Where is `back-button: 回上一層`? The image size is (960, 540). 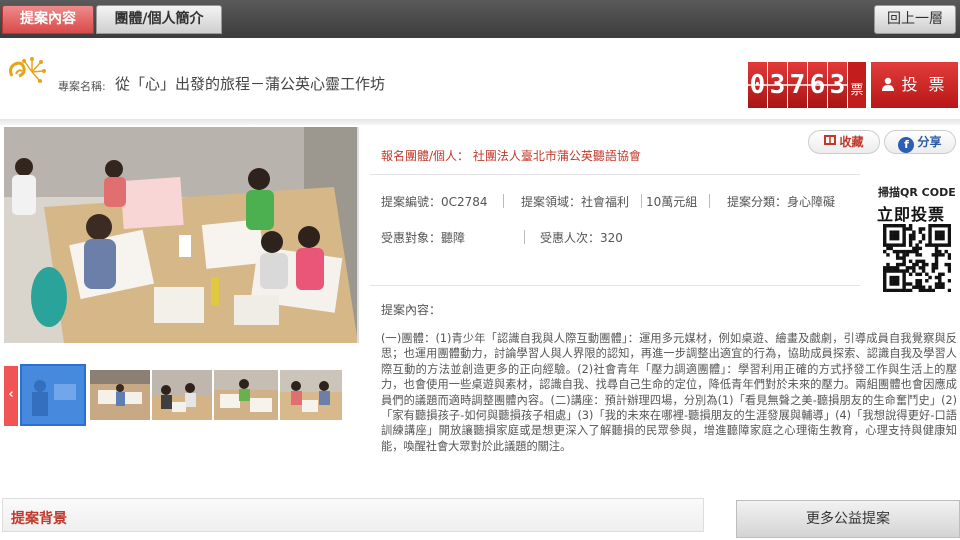 back-button: 回上一層 is located at coordinates (915, 19).